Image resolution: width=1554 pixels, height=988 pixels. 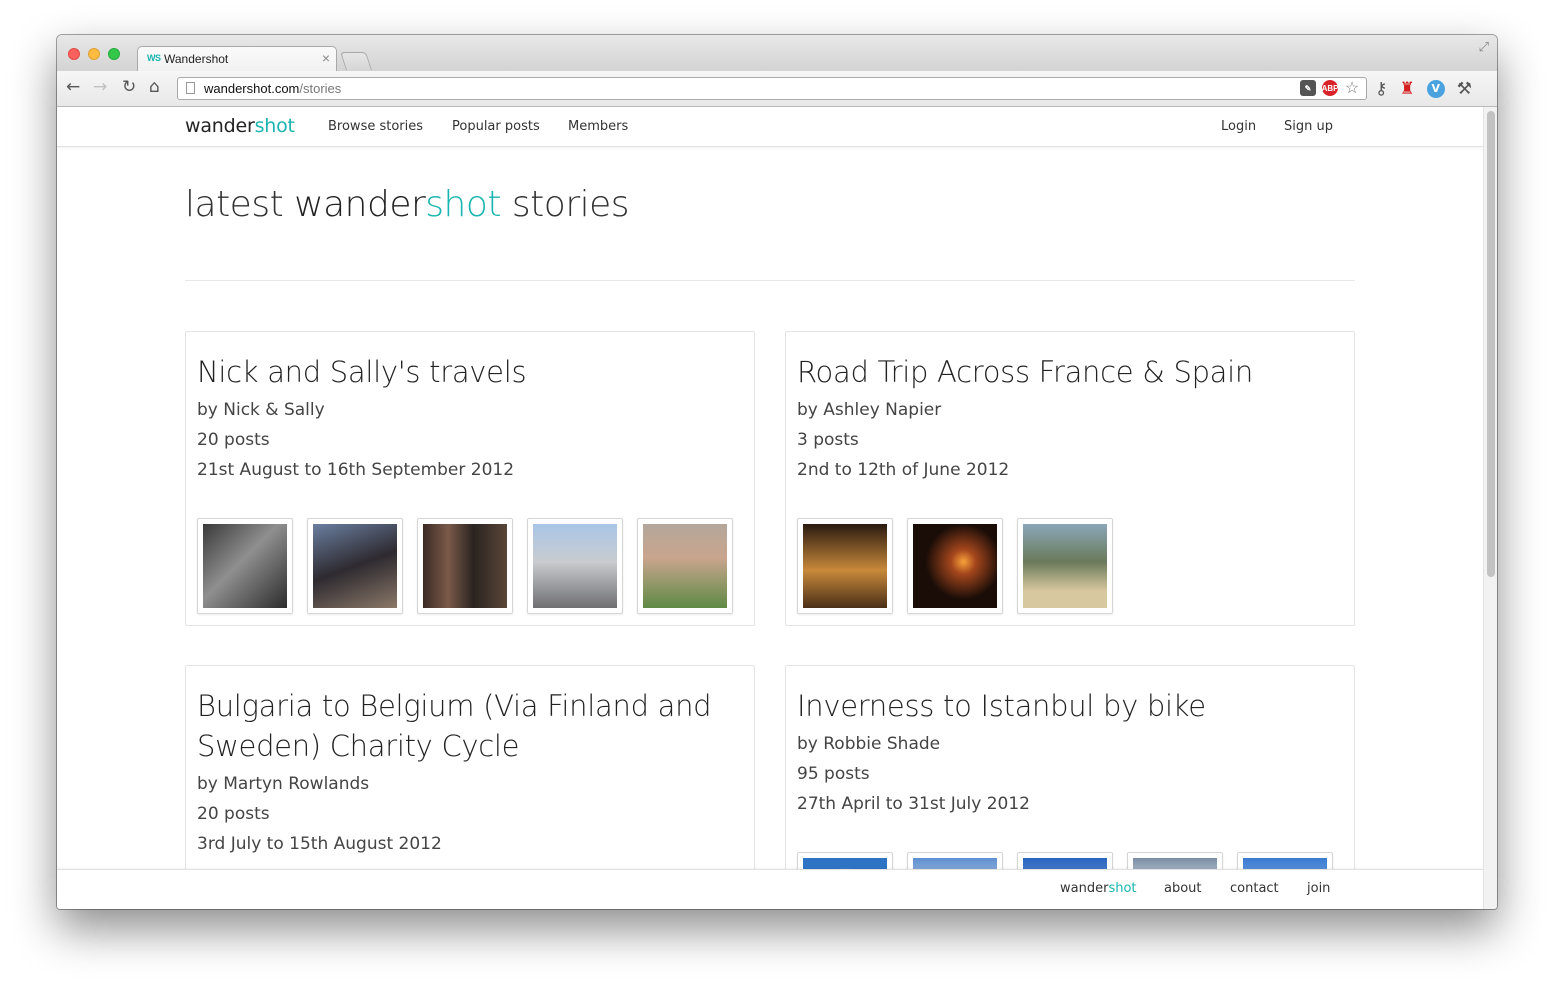 I want to click on vertical-scrollbar, so click(x=1490, y=508).